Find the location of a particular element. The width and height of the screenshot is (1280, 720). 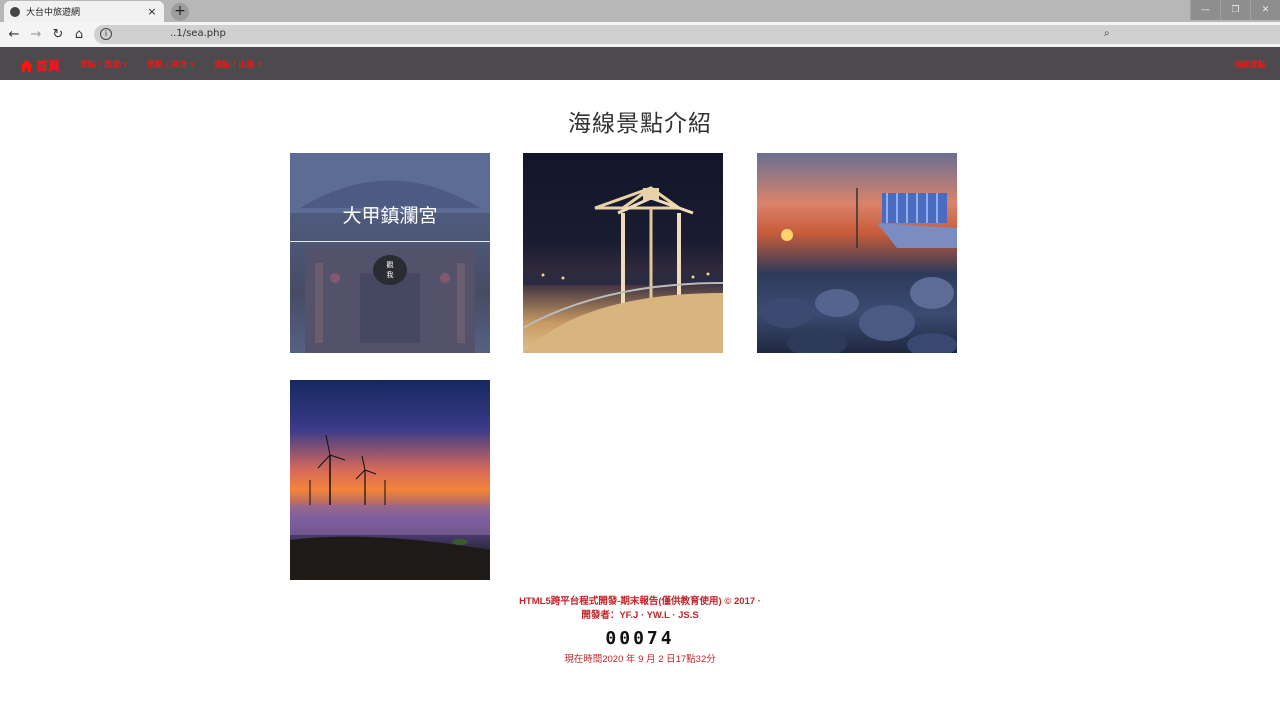

current-time: 現在時間2020 年 9 月 2 日17點32分 is located at coordinates (640, 659).